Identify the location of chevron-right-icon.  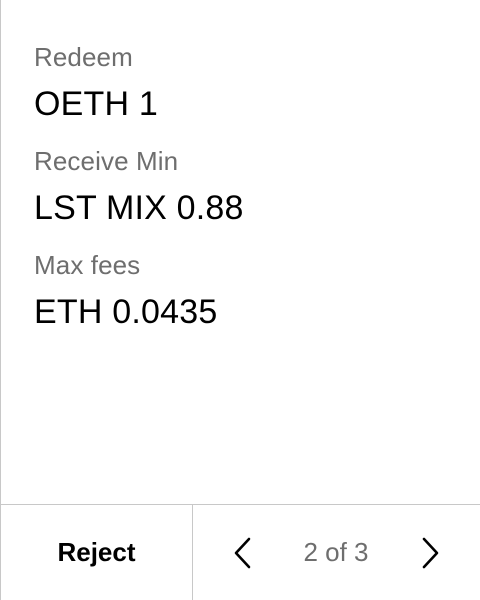
(430, 553).